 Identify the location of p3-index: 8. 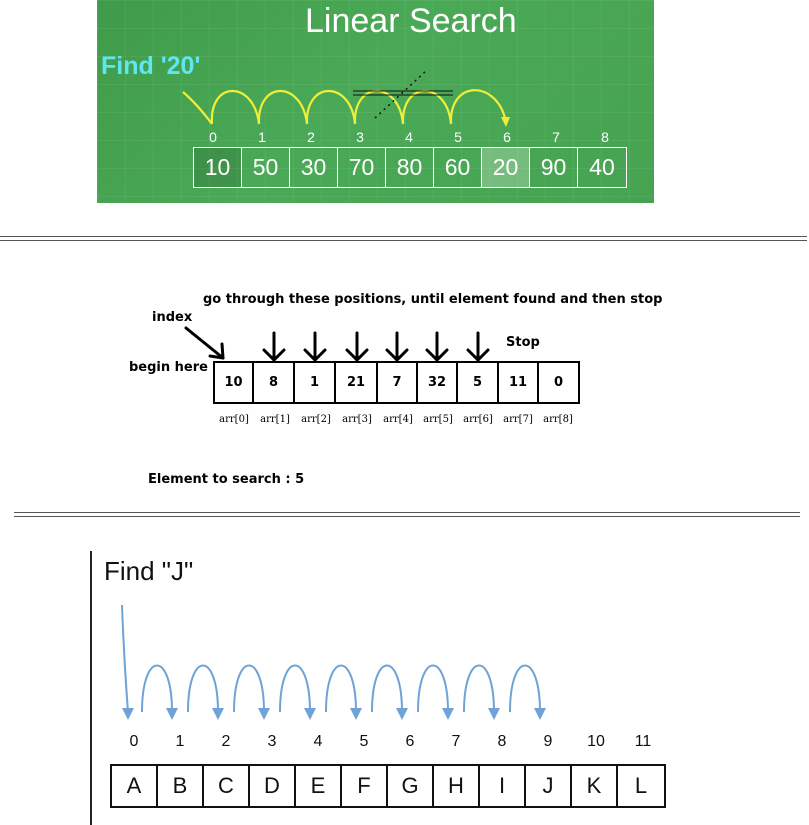
(502, 741).